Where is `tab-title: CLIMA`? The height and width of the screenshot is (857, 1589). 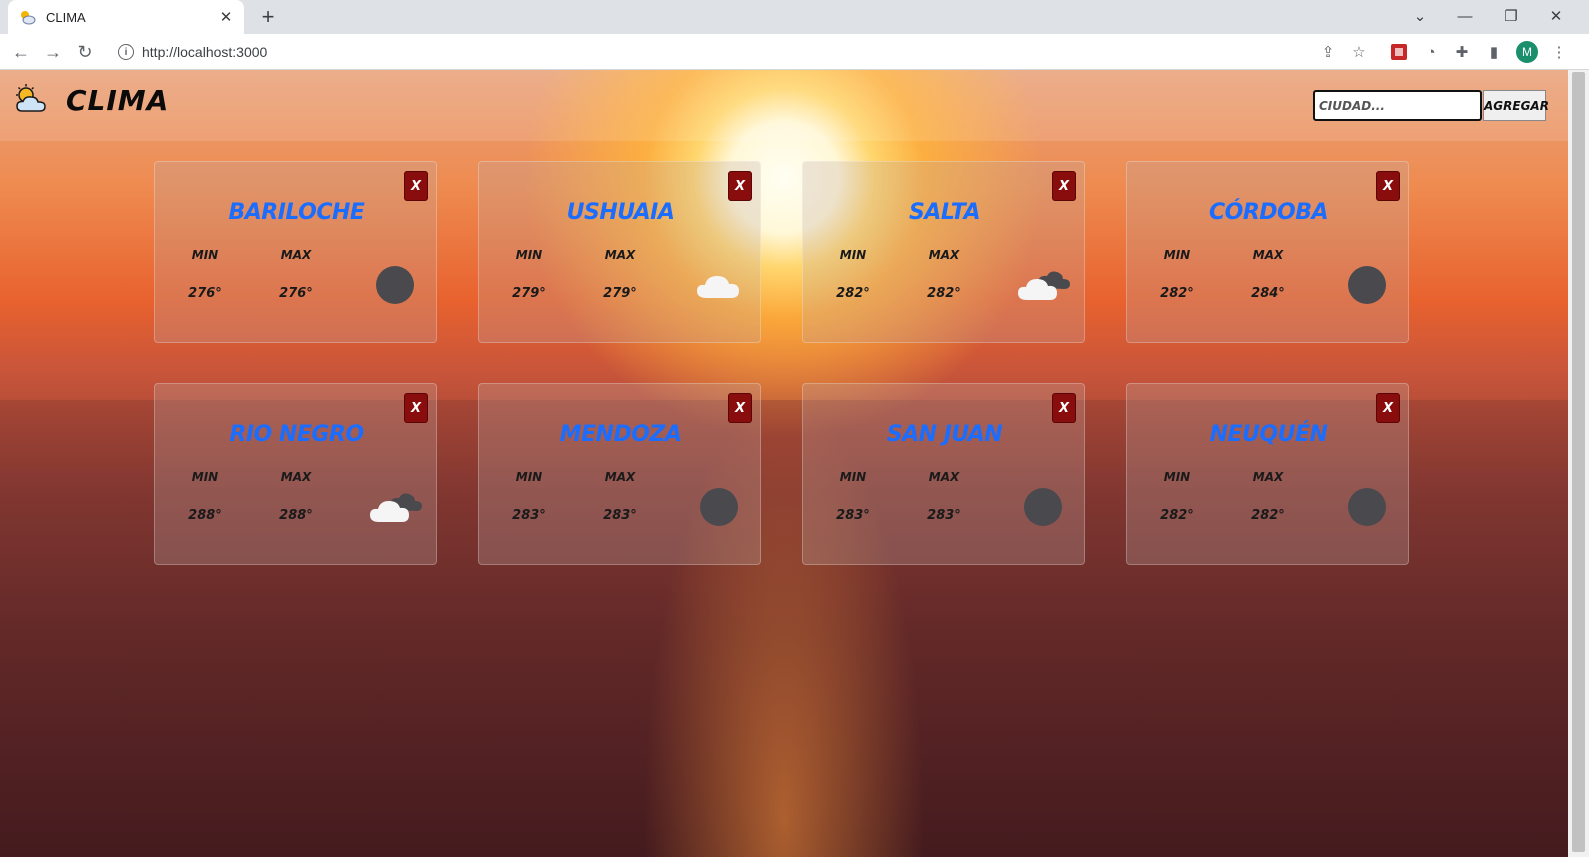
tab-title: CLIMA is located at coordinates (66, 17).